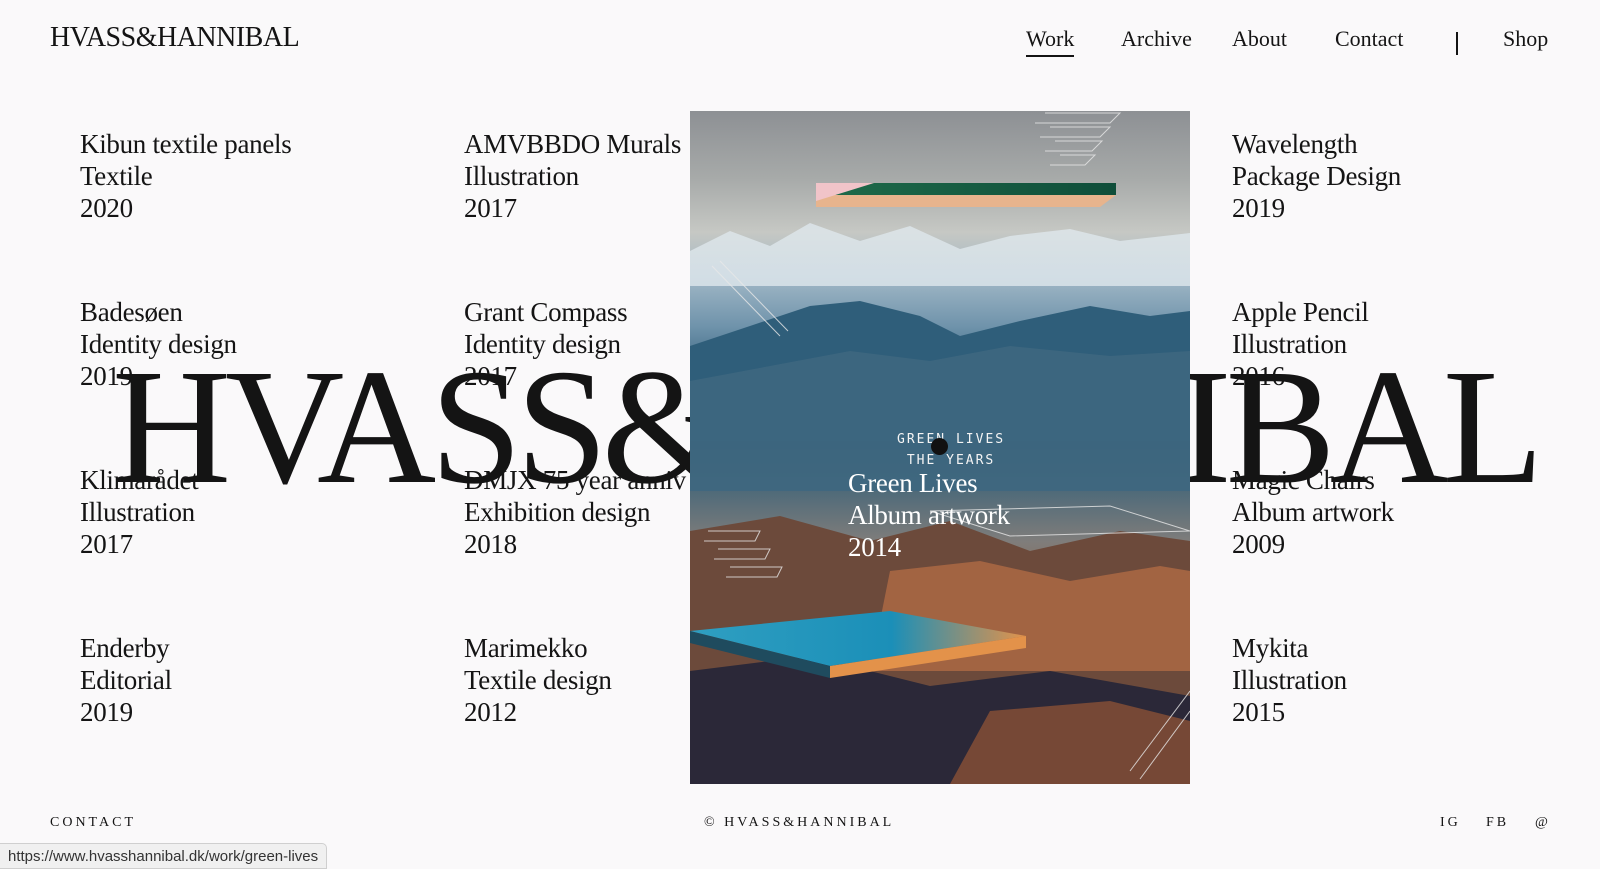 Image resolution: width=1600 pixels, height=869 pixels. I want to click on nav-about-link: About, so click(1259, 41).